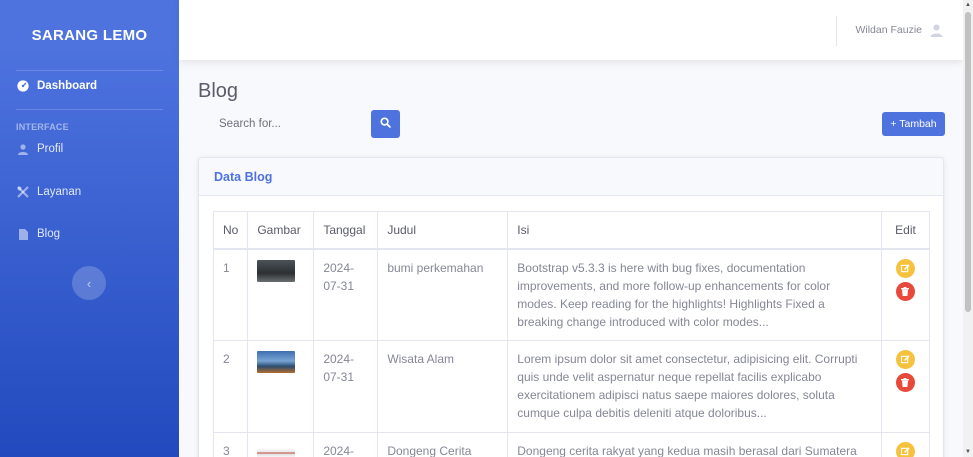  I want to click on sidebar-item-label: Layanan, so click(59, 192).